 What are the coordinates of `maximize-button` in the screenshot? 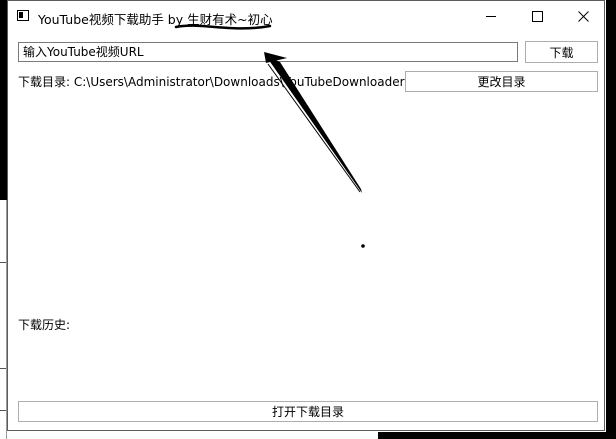 It's located at (537, 16).